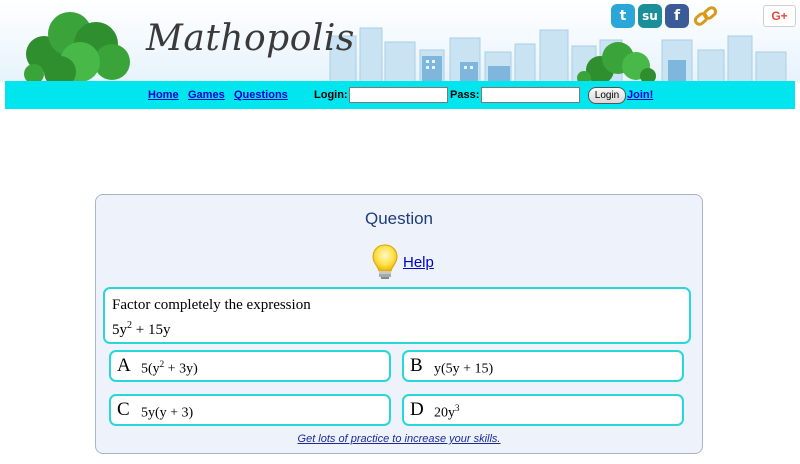  I want to click on answer-text: 20y3, so click(447, 412).